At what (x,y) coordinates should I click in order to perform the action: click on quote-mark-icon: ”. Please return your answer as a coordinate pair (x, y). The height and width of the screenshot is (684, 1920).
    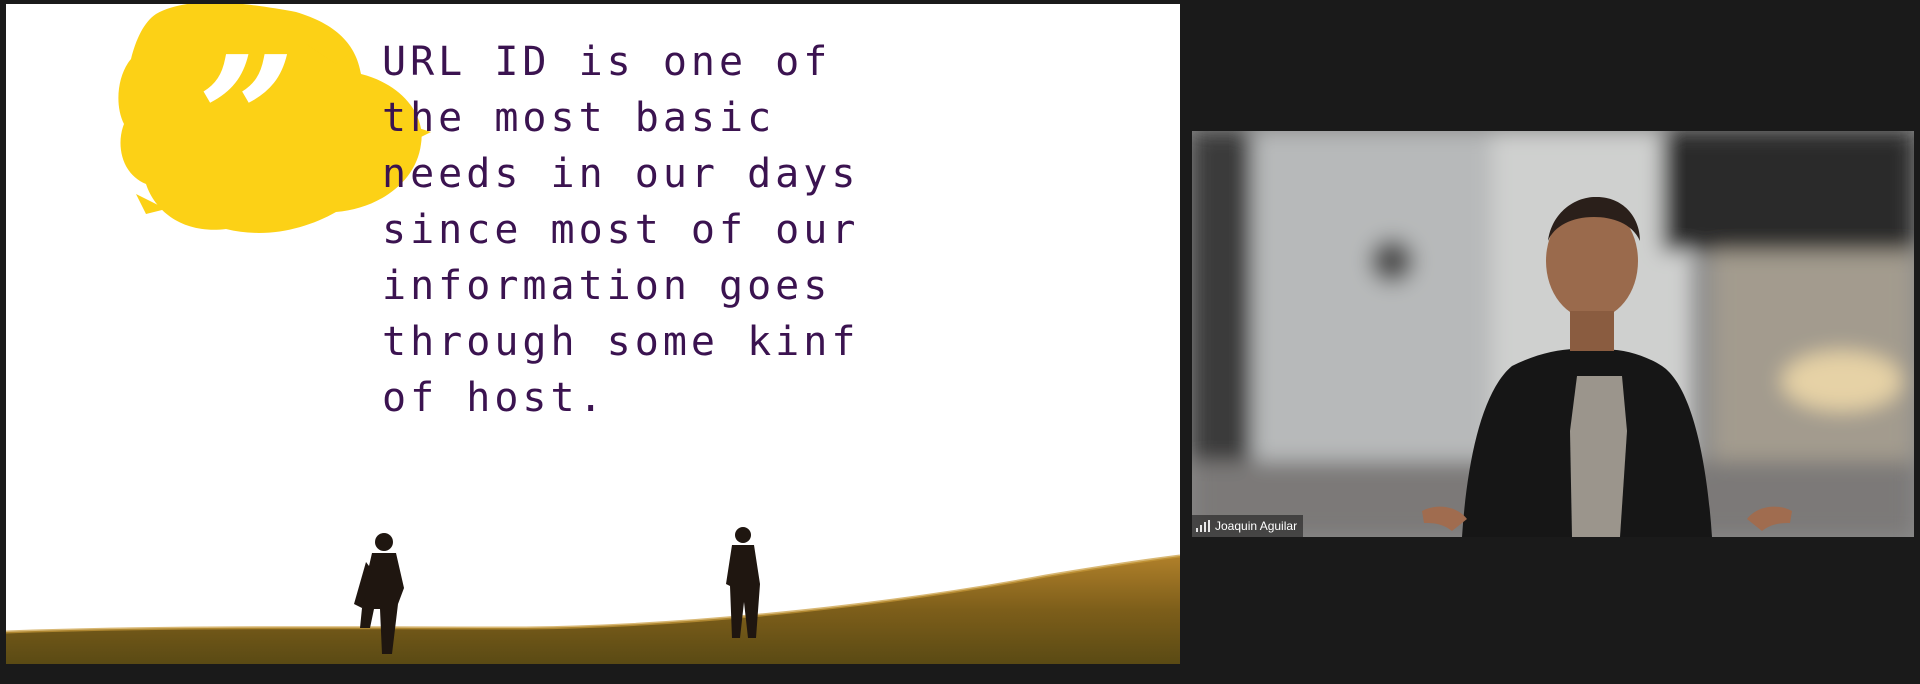
    Looking at the image, I should click on (247, 119).